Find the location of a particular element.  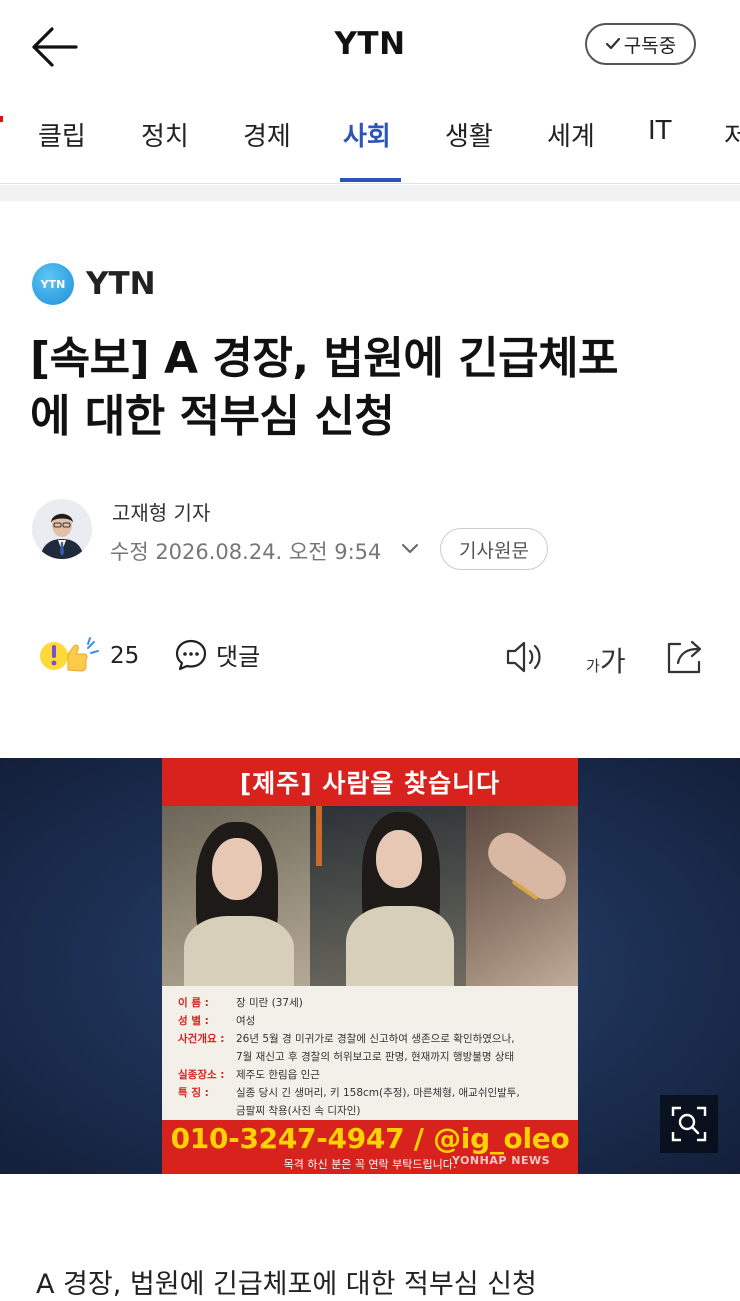

tab-living: 생활 is located at coordinates (469, 147).